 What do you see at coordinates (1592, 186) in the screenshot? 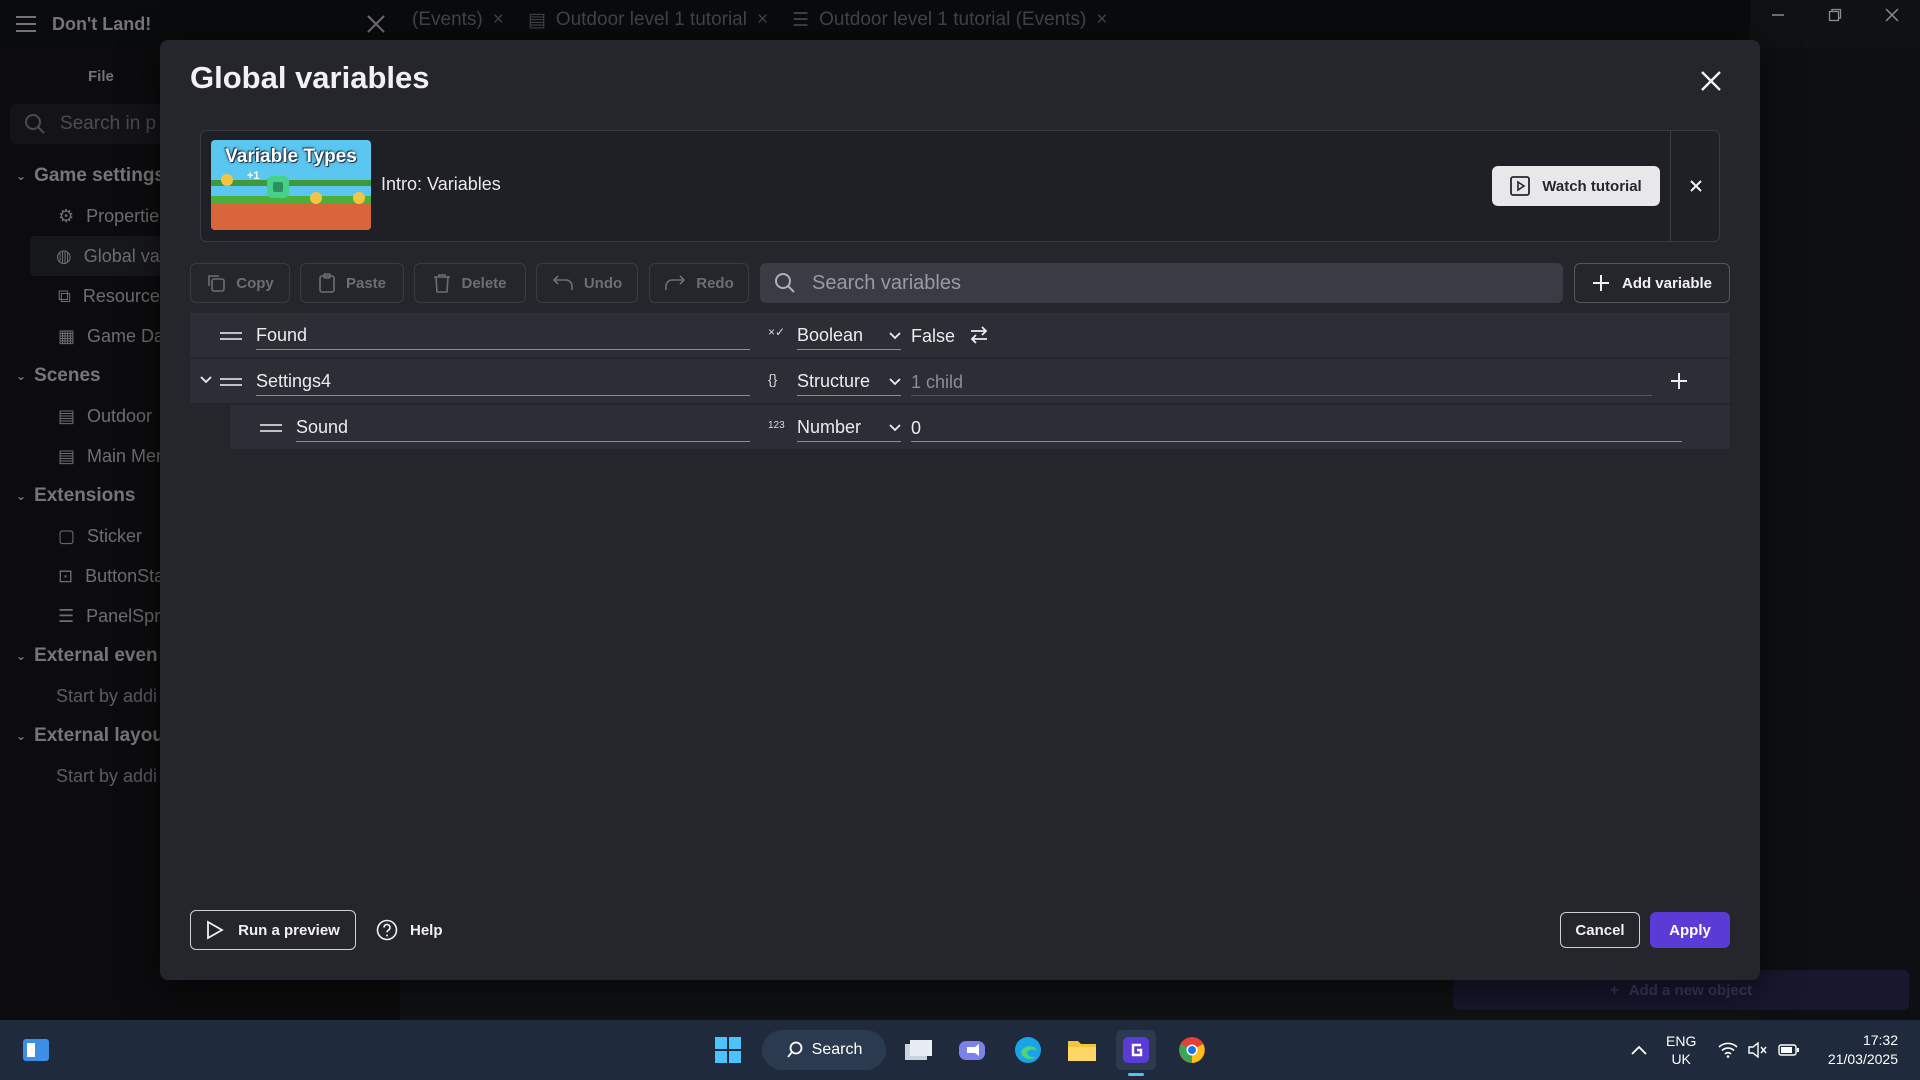
I see `watch-tutorial-label: Watch tutorial` at bounding box center [1592, 186].